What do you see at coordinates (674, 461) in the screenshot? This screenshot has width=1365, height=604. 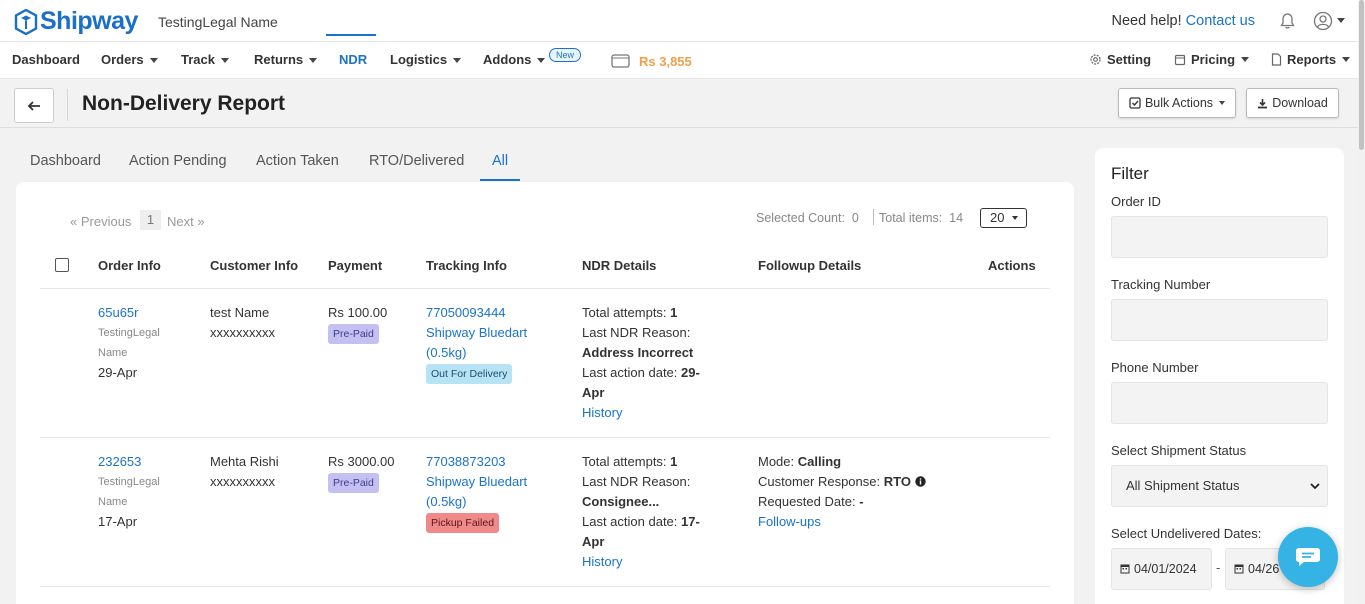 I see `total-attempts-value: 1` at bounding box center [674, 461].